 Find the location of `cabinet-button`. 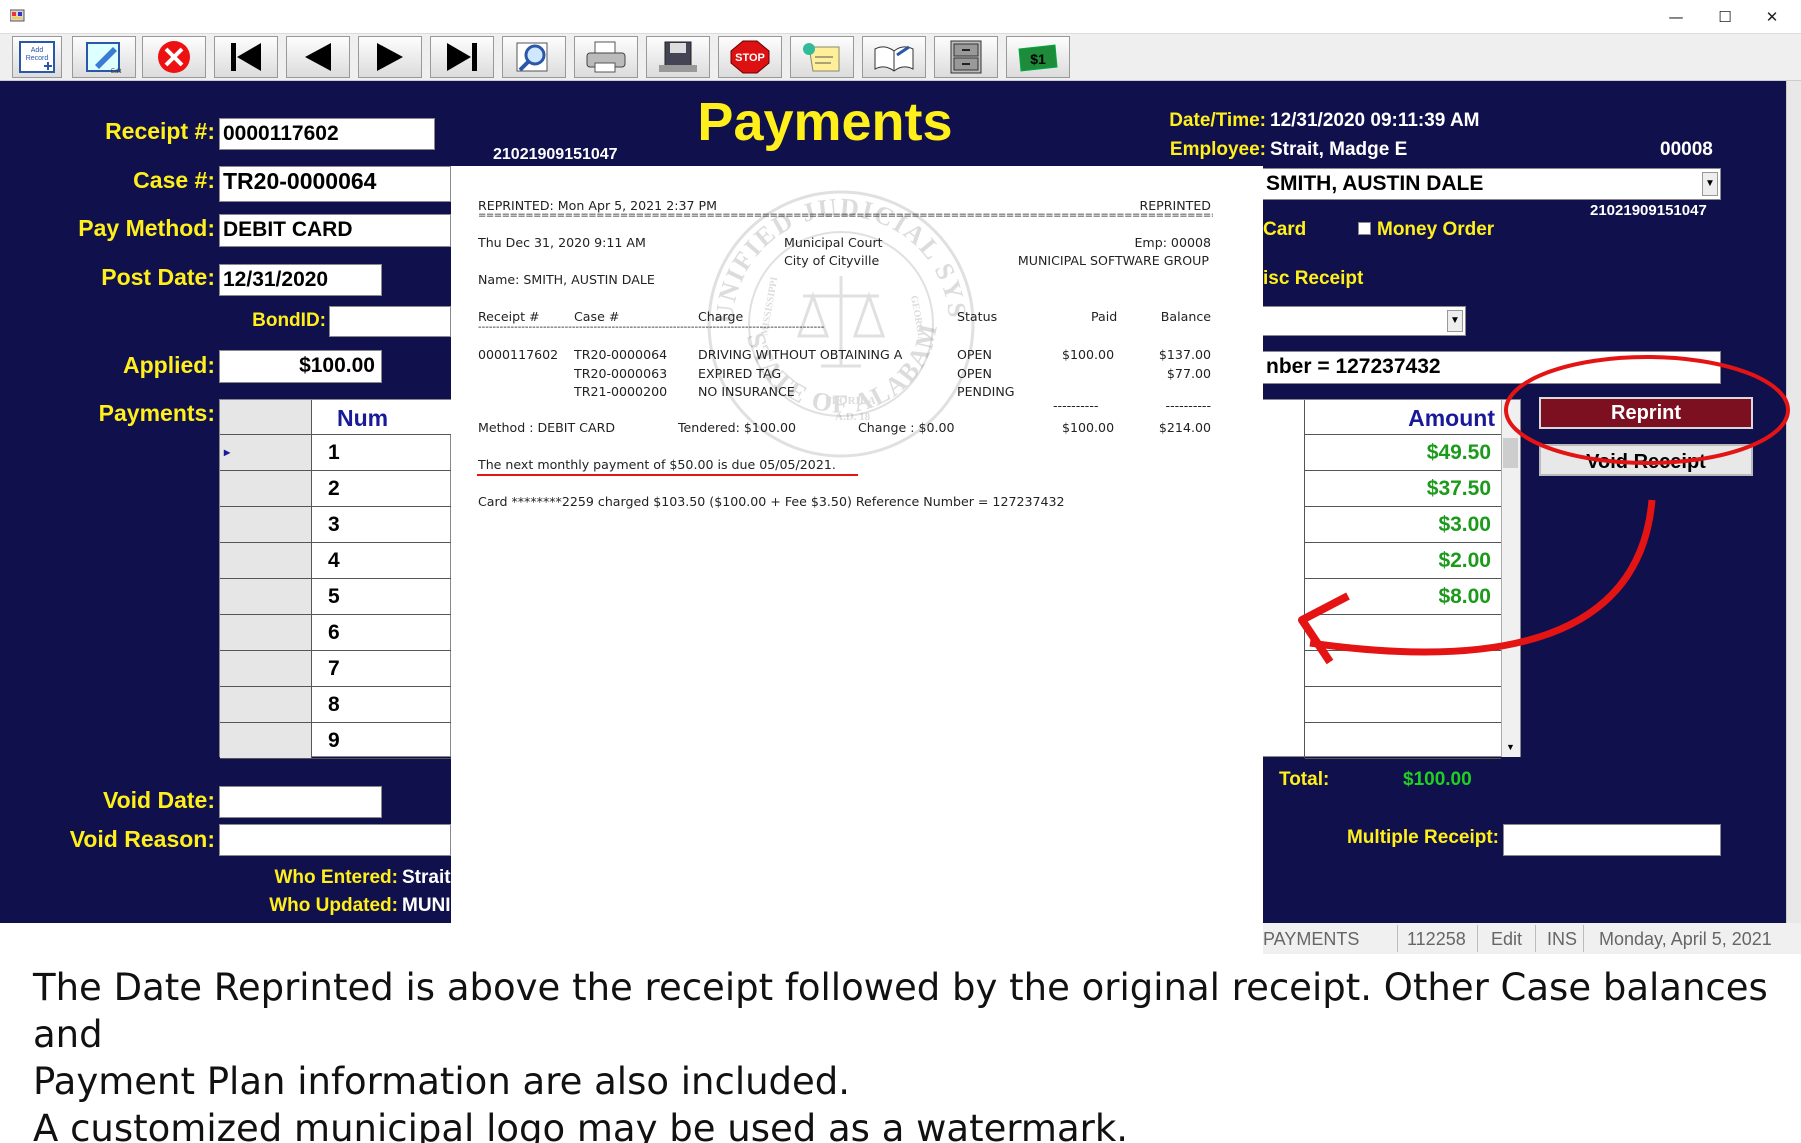

cabinet-button is located at coordinates (966, 57).